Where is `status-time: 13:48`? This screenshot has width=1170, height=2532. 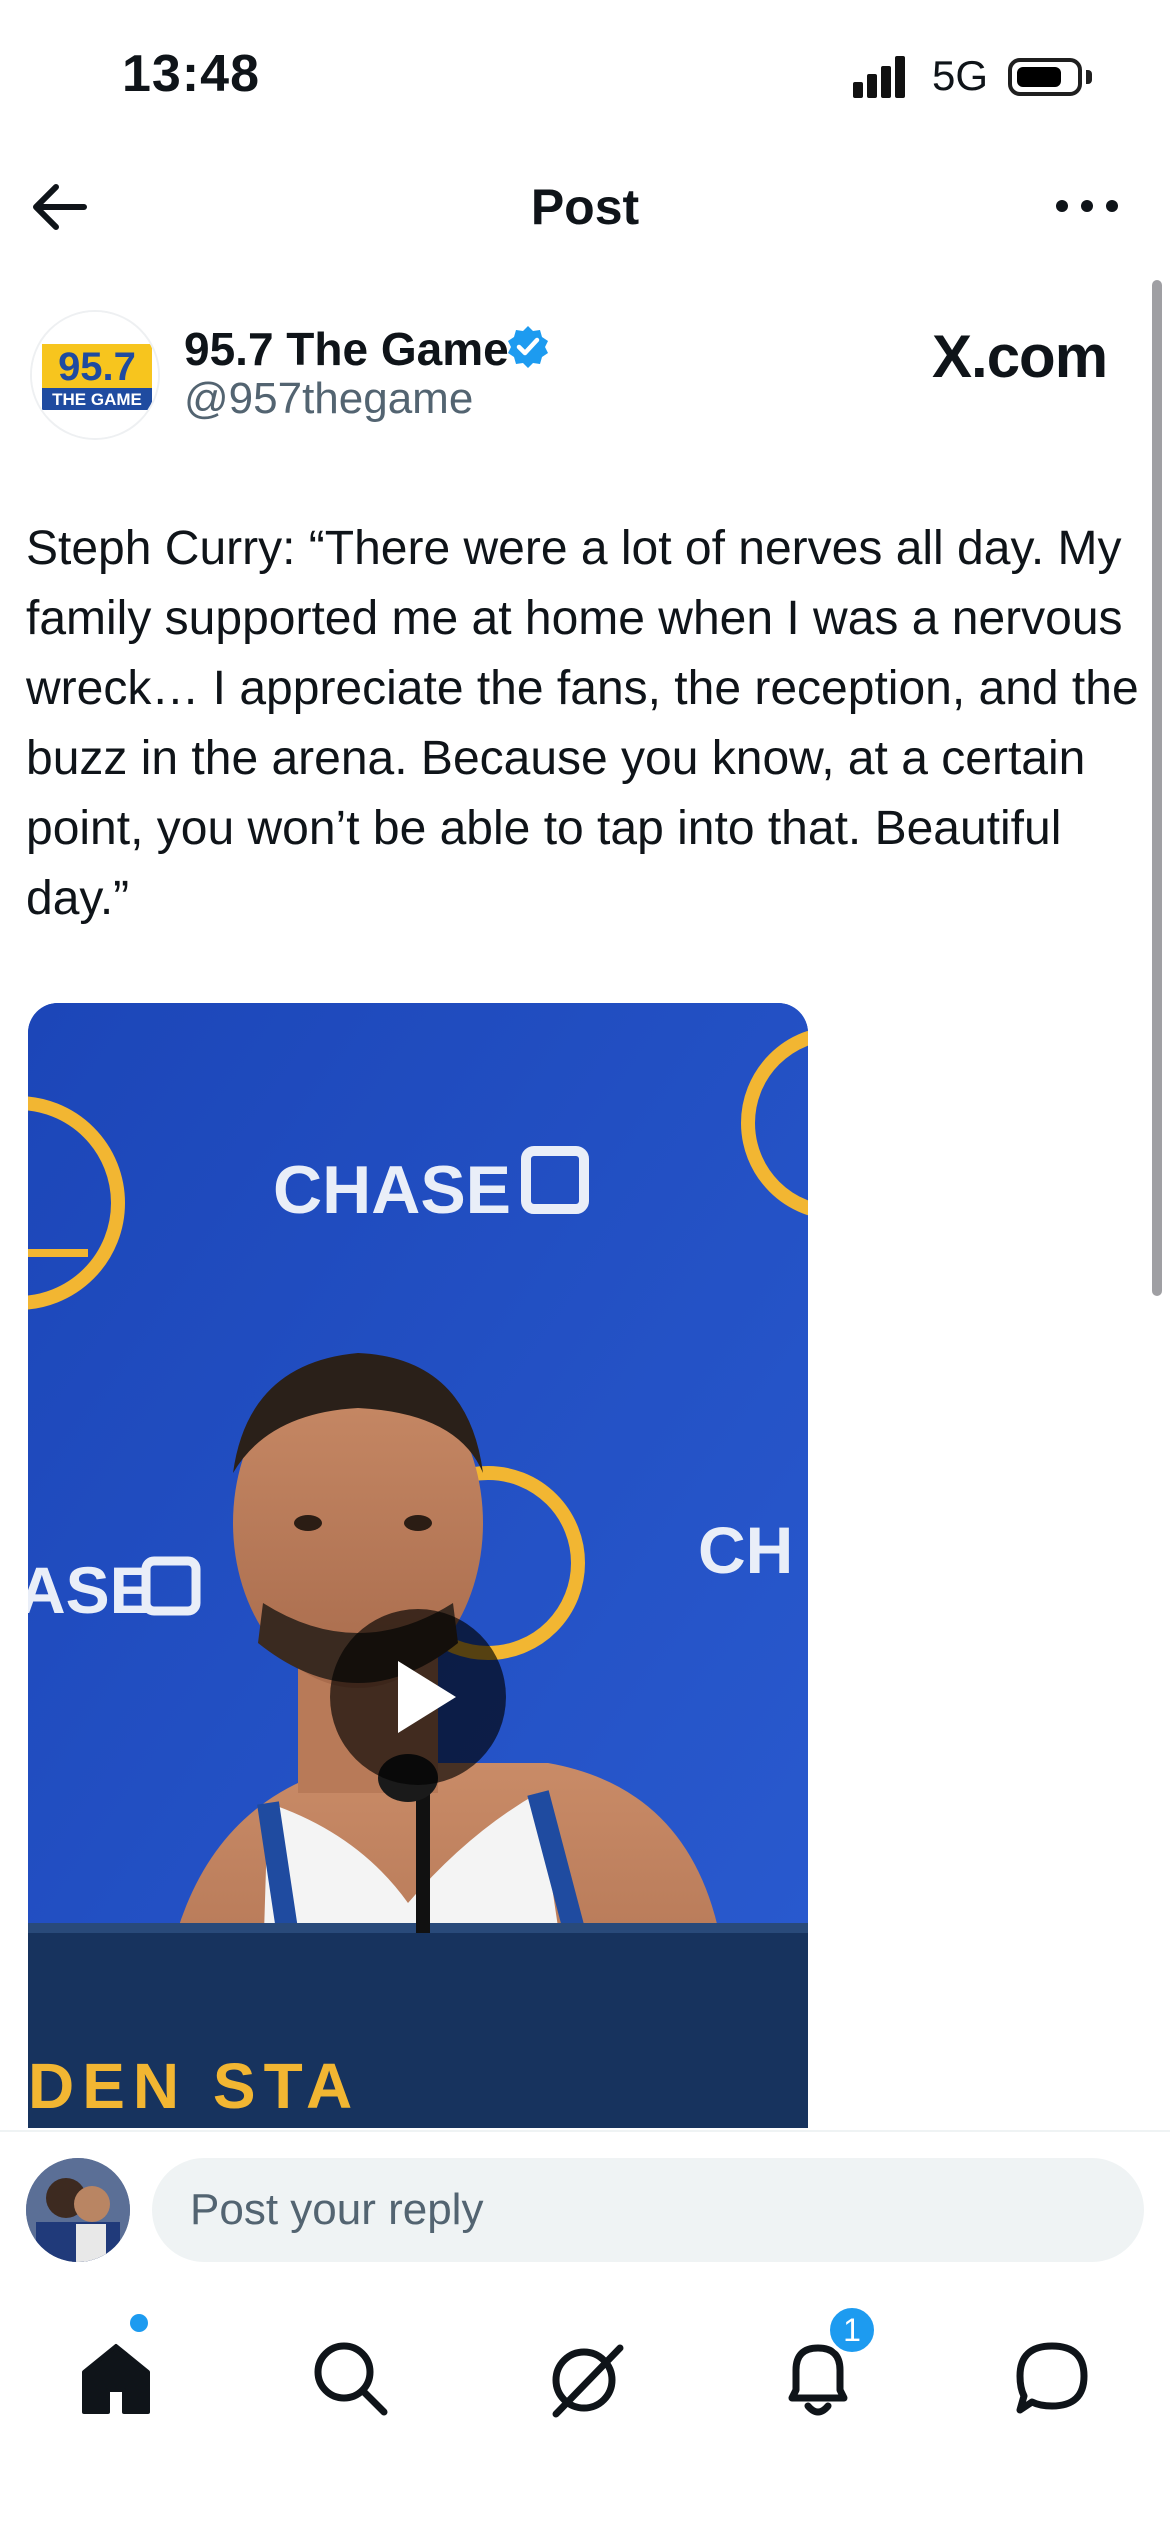
status-time: 13:48 is located at coordinates (191, 74).